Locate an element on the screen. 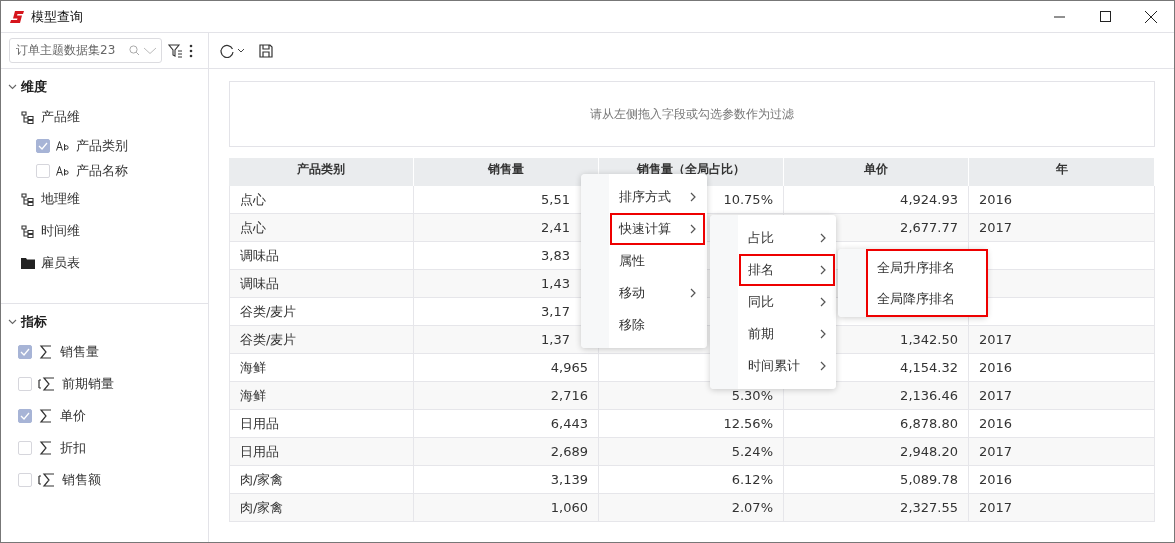 This screenshot has width=1175, height=543. folder-icon is located at coordinates (28, 263).